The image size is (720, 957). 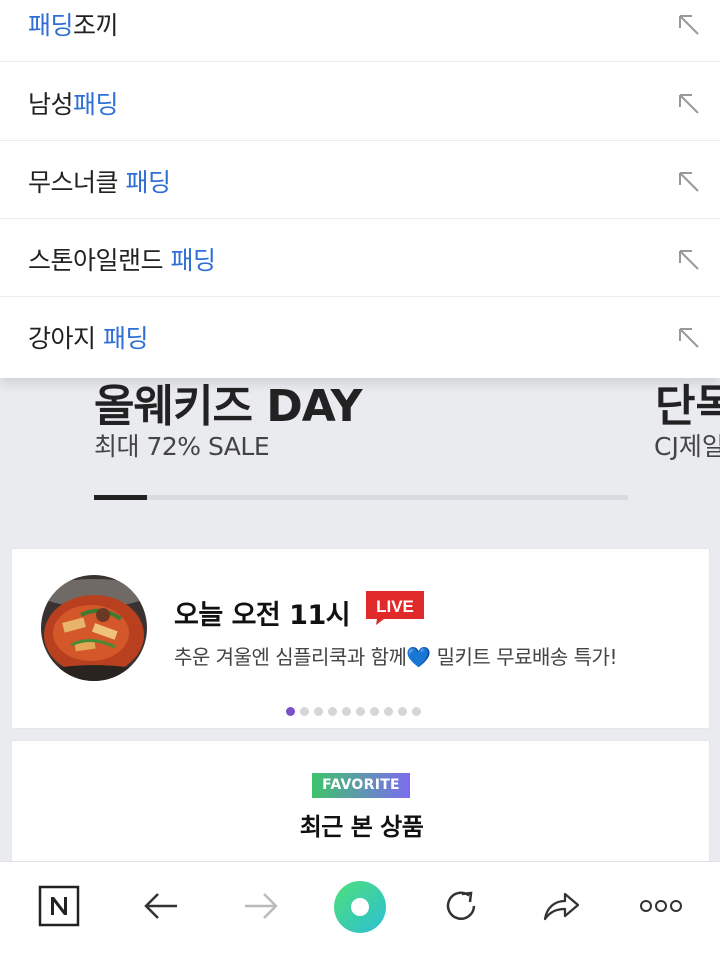 I want to click on svg-text: LIVE, so click(x=395, y=606).